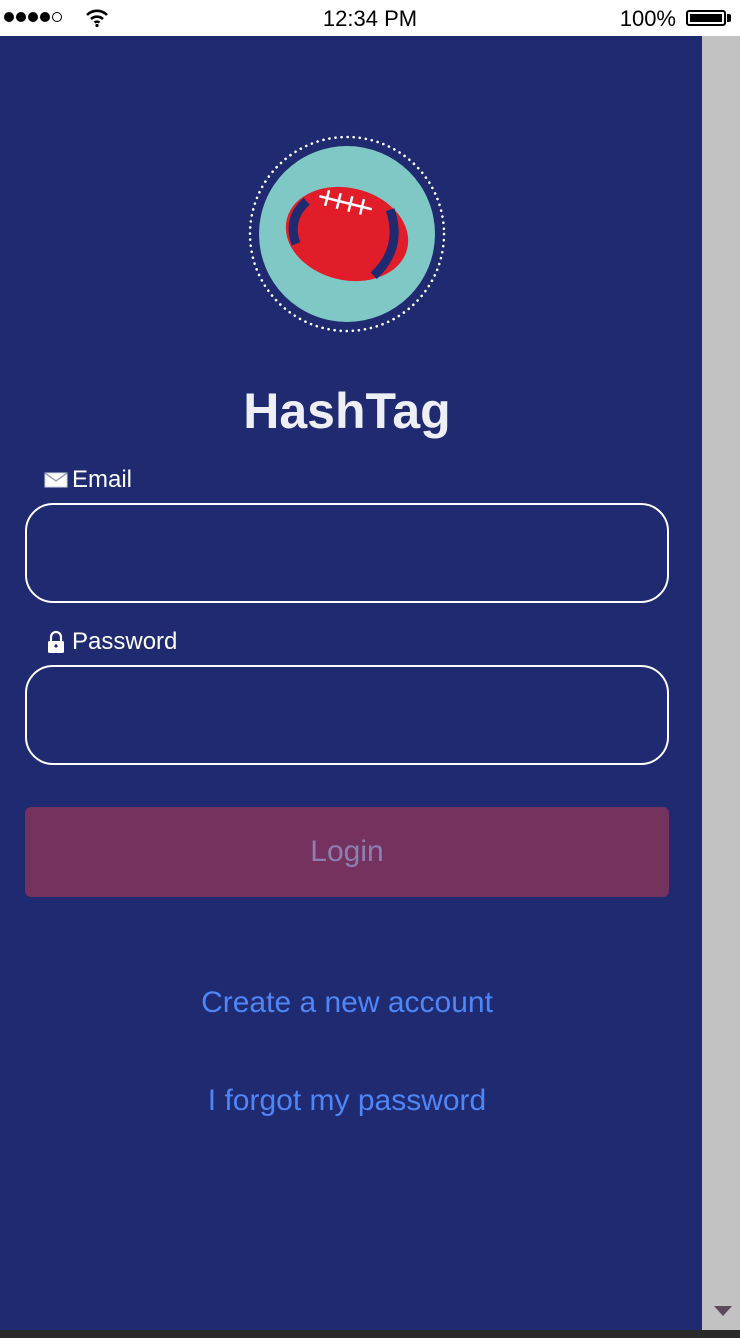  Describe the element at coordinates (370, 1334) in the screenshot. I see `bottom-edge` at that location.